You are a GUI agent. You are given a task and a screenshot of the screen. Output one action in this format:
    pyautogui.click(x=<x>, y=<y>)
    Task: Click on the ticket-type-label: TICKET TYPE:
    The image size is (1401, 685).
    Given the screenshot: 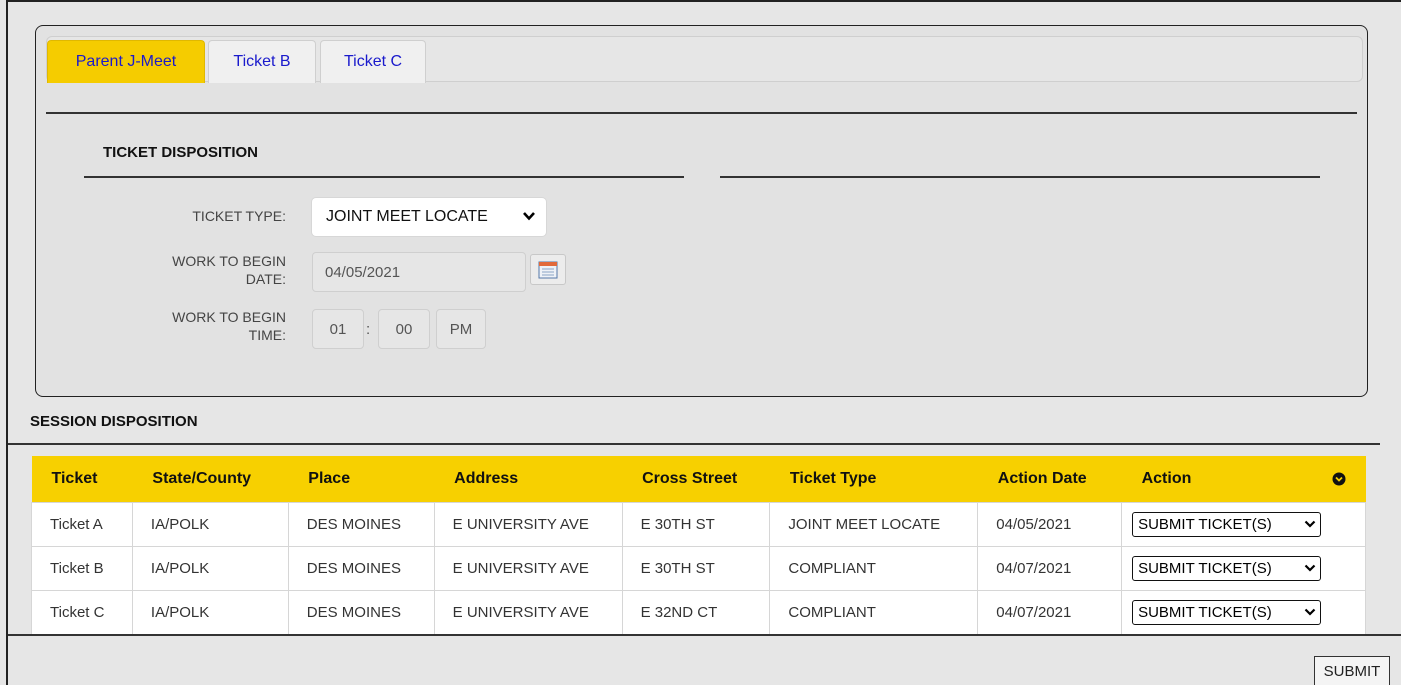 What is the action you would take?
    pyautogui.click(x=239, y=216)
    